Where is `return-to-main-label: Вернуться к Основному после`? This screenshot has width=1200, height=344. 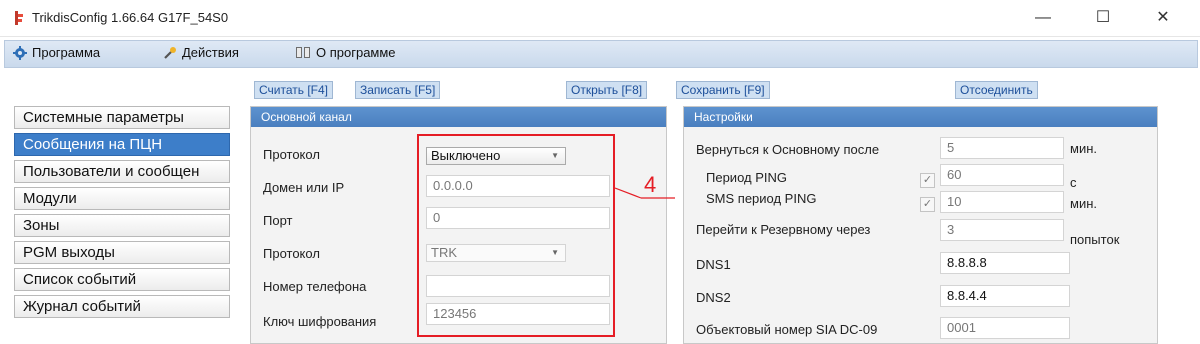
return-to-main-label: Вернуться к Основному после is located at coordinates (788, 149).